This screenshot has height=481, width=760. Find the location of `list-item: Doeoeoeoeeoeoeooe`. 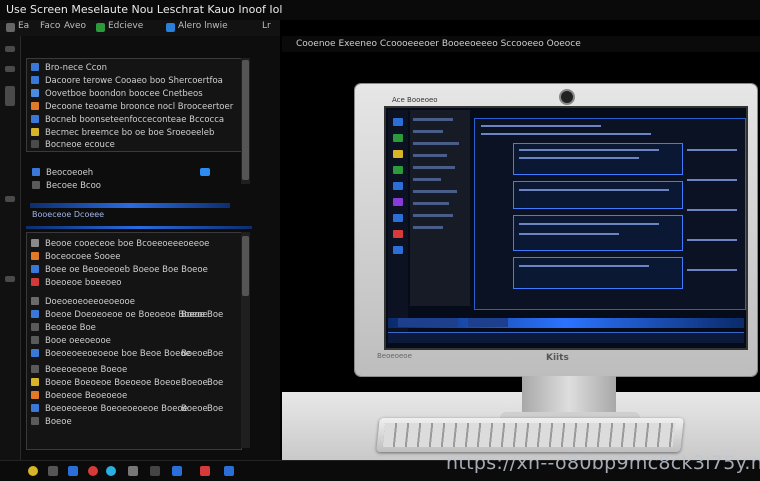

list-item: Doeoeoeoeeoeoeooe is located at coordinates (83, 302).